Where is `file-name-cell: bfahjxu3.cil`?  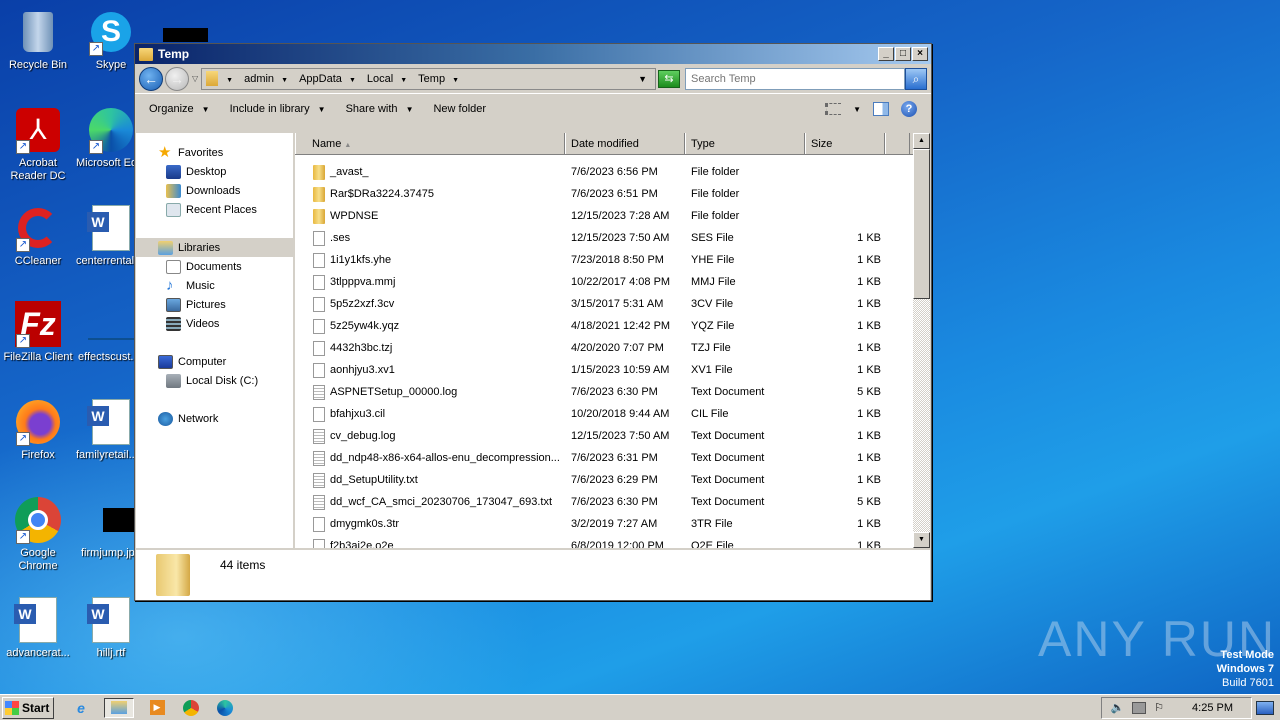
file-name-cell: bfahjxu3.cil is located at coordinates (430, 414).